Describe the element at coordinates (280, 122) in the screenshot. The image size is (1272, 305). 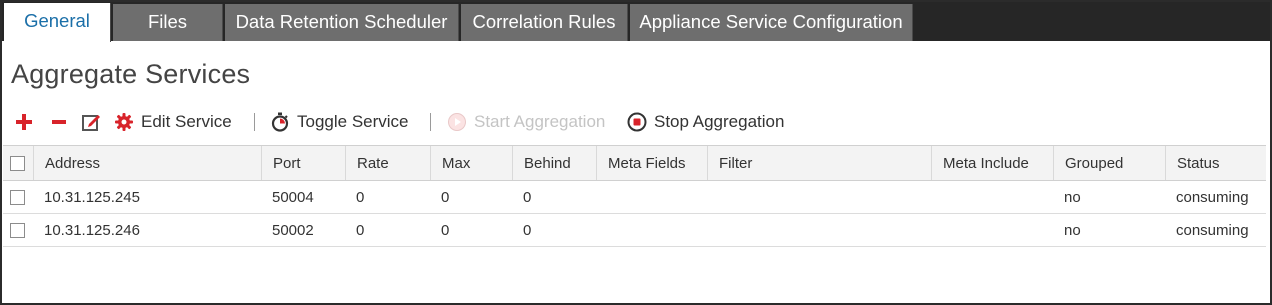
I see `stopwatch-icon` at that location.